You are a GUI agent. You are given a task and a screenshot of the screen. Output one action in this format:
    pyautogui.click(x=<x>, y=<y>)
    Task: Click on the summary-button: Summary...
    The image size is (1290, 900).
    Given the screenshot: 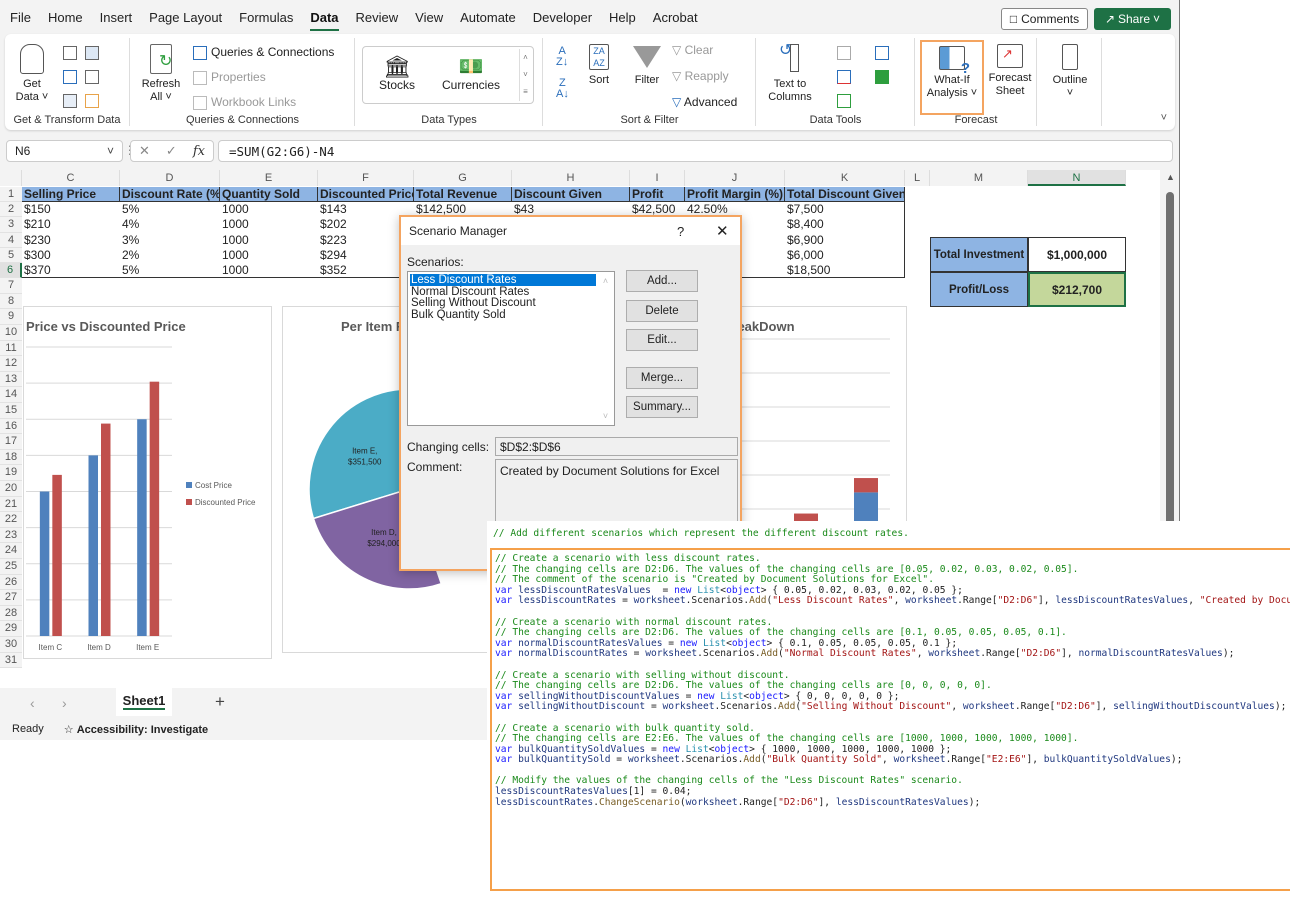 What is the action you would take?
    pyautogui.click(x=662, y=407)
    